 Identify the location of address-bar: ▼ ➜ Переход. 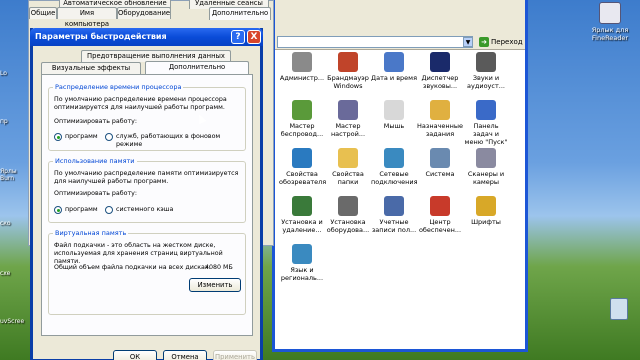
(400, 42).